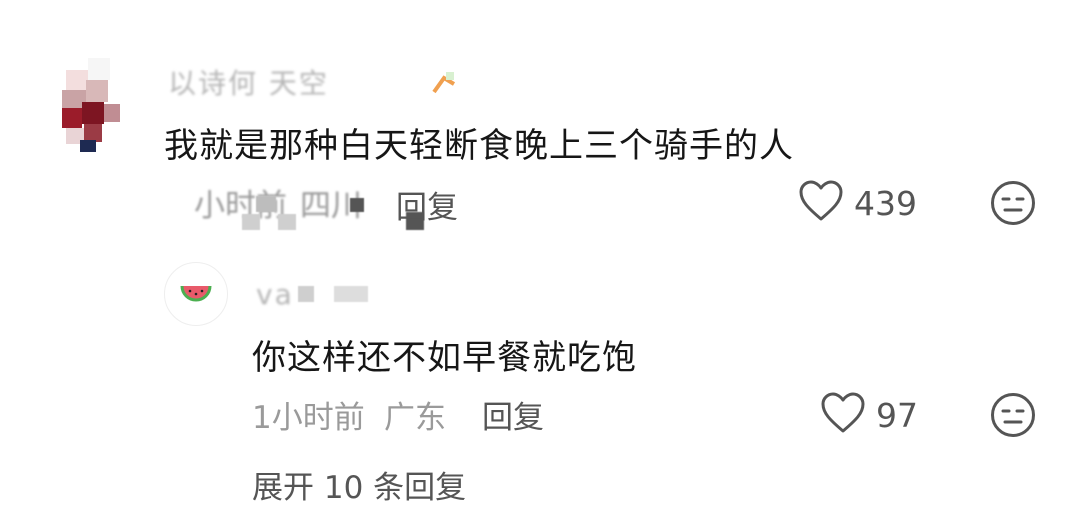  I want to click on commenter-username: 以诗何 天空, so click(248, 82).